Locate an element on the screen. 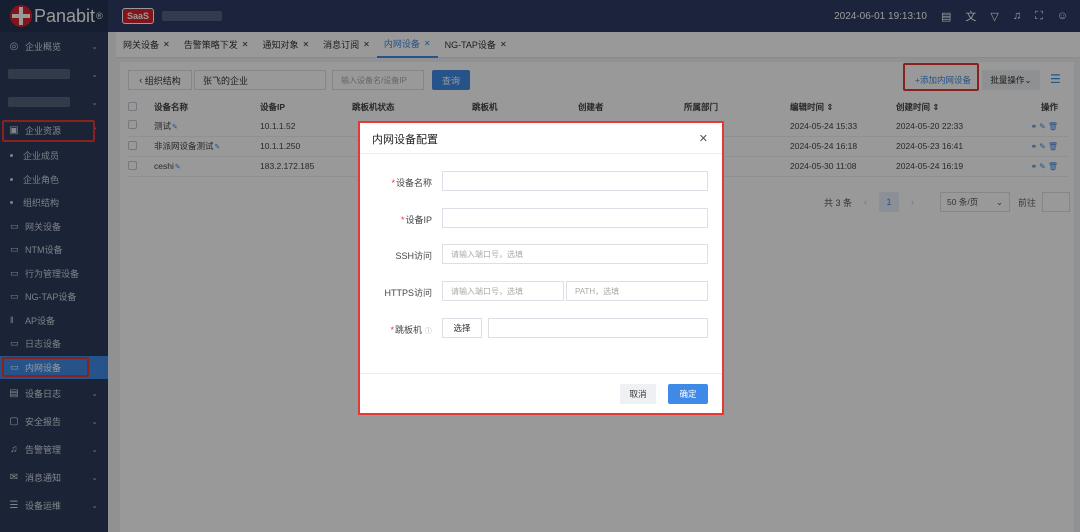 The height and width of the screenshot is (532, 1080). row-https: HTTPS访问 请输入端口号，选填 PATH，选填 is located at coordinates (541, 291).